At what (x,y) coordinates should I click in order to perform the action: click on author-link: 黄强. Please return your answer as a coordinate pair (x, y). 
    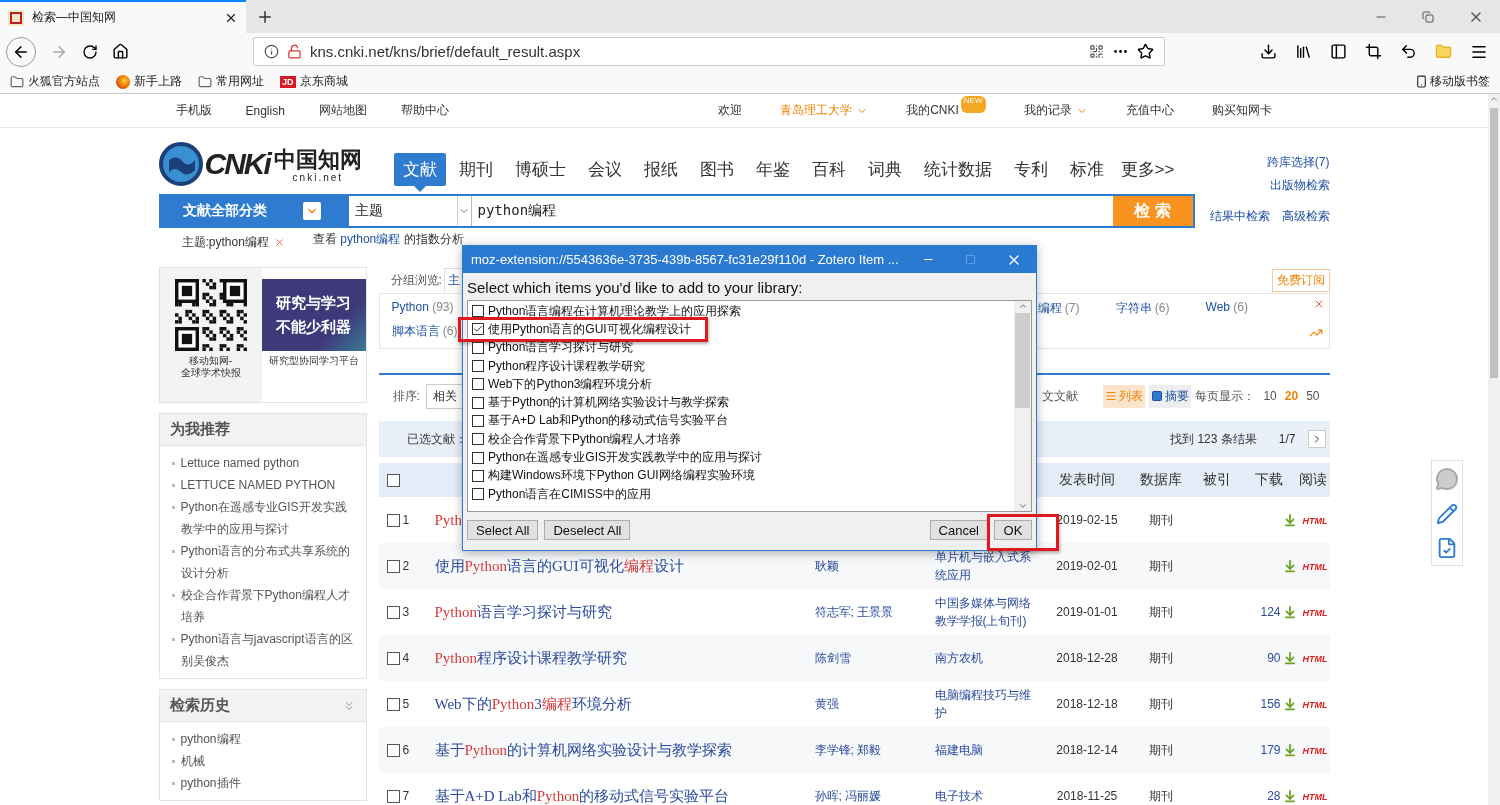
    Looking at the image, I should click on (874, 704).